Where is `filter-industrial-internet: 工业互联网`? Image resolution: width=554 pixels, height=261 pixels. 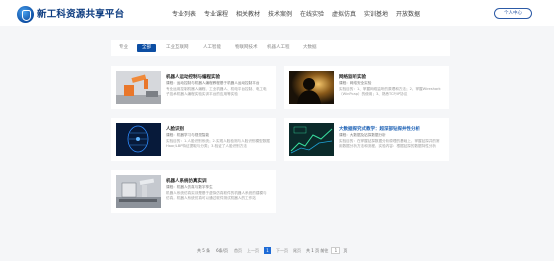 filter-industrial-internet: 工业互联网 is located at coordinates (177, 48).